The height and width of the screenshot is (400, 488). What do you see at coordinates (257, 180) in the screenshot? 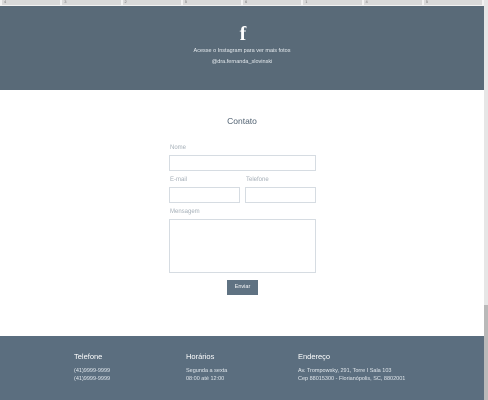
I see `phone-label: Telefone` at bounding box center [257, 180].